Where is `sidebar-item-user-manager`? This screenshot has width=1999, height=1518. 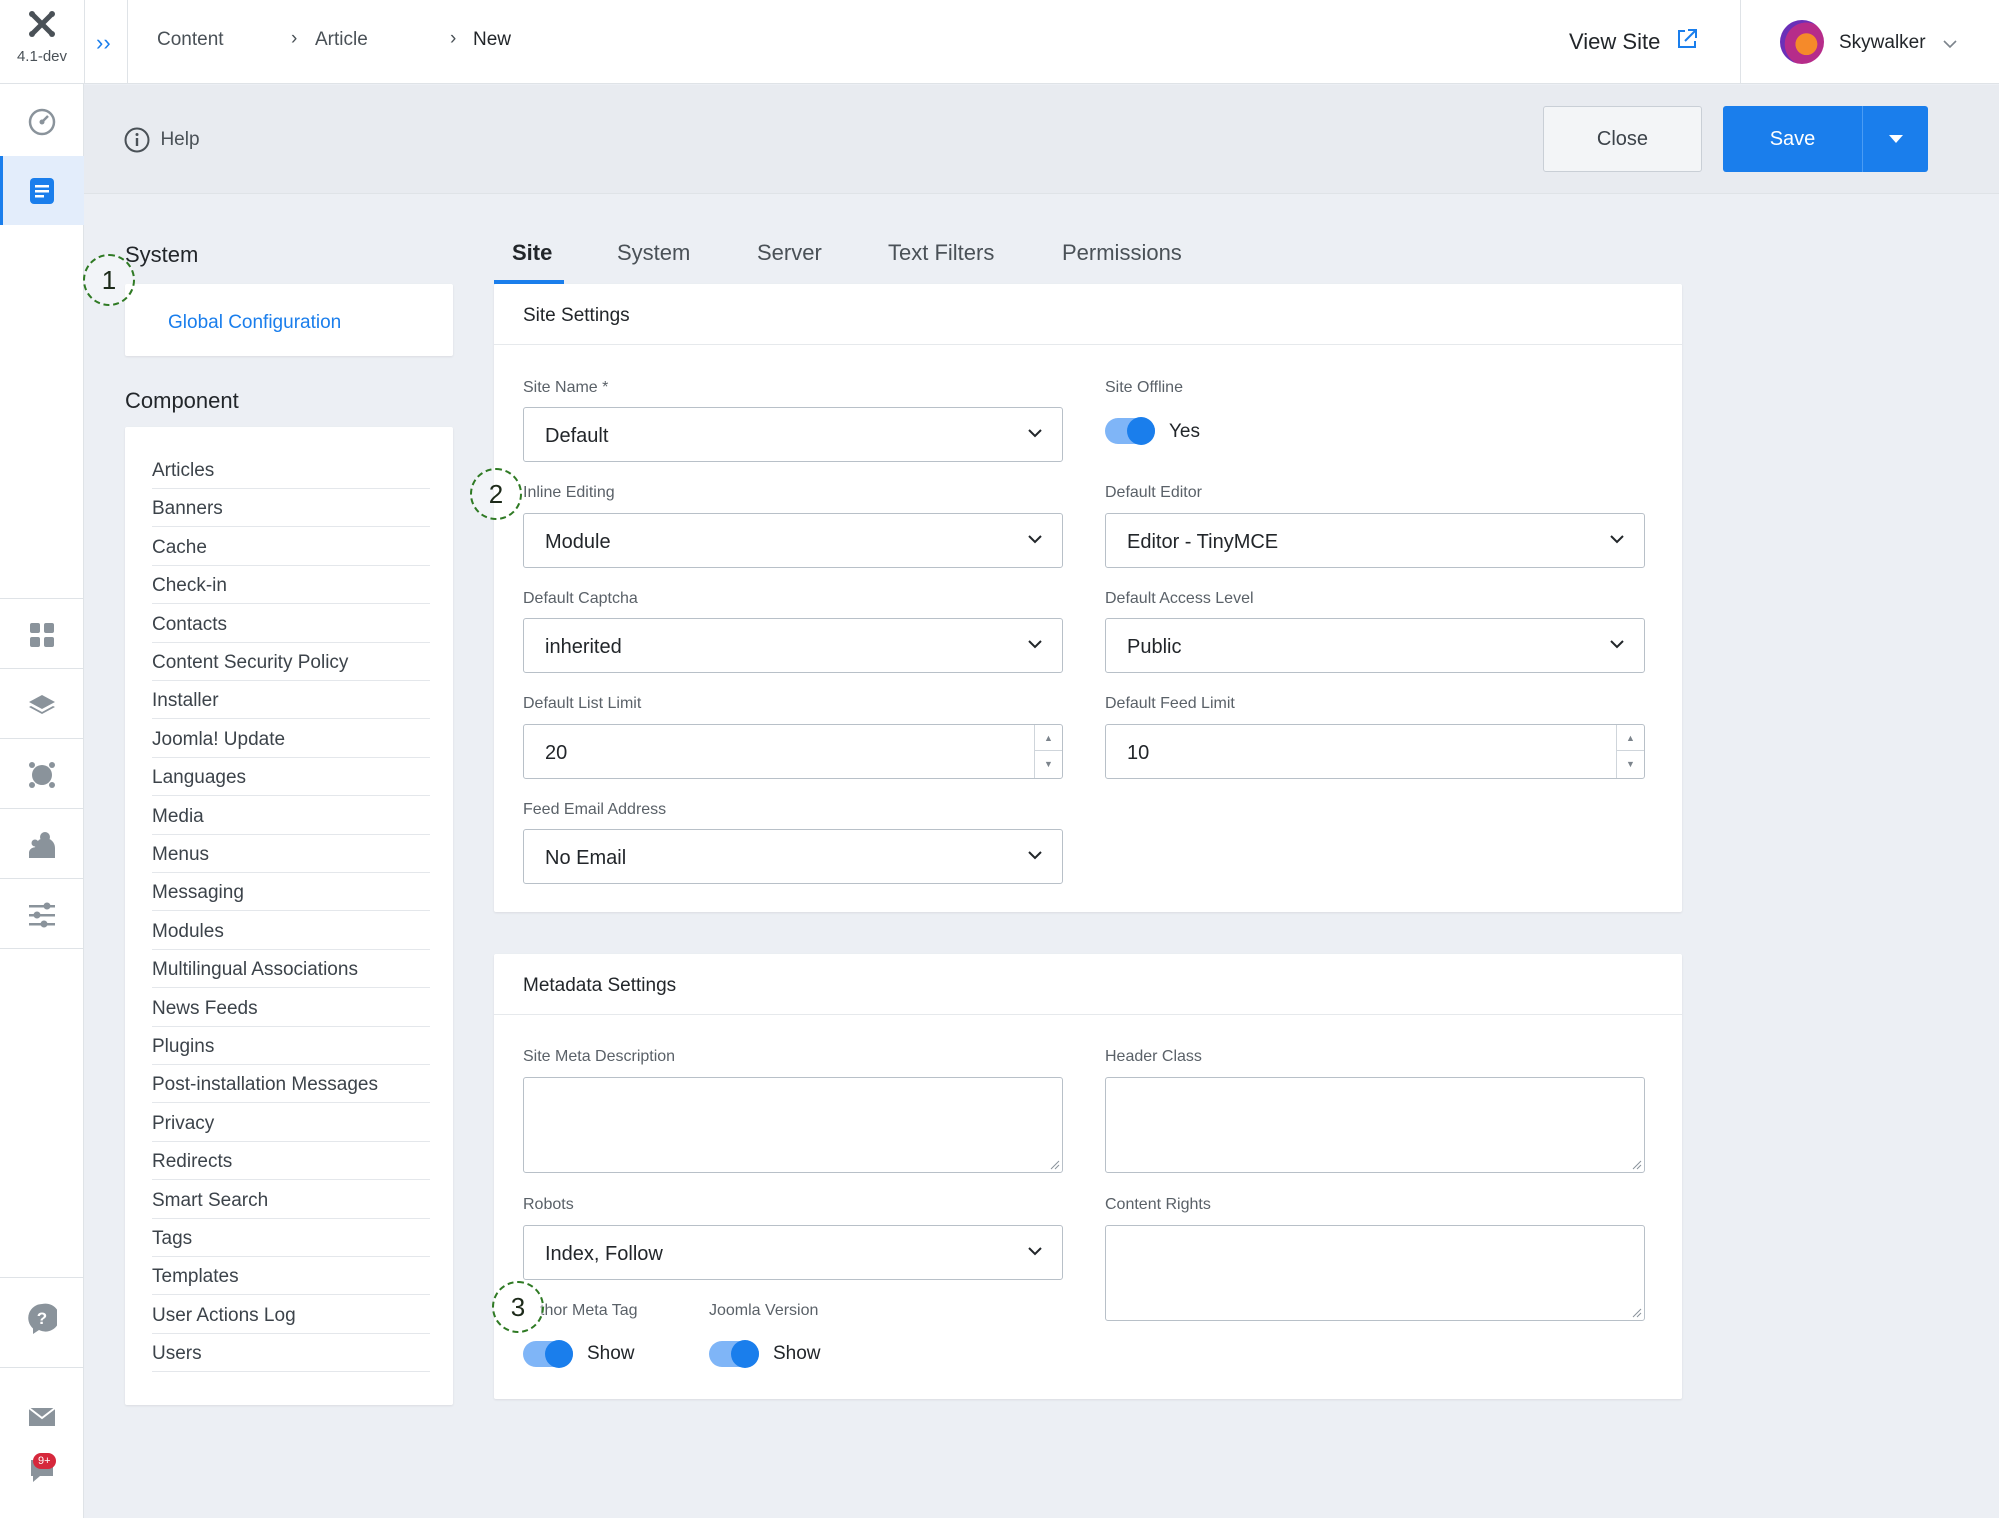 sidebar-item-user-manager is located at coordinates (42, 845).